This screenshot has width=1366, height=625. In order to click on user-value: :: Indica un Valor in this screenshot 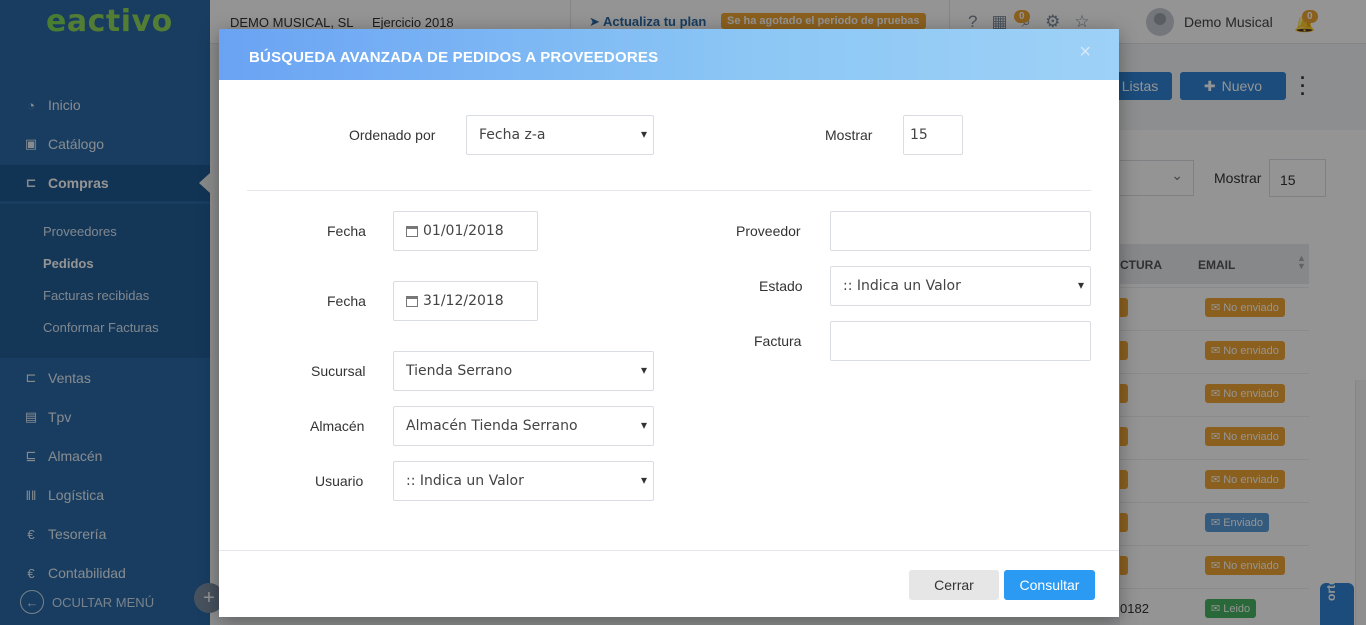, I will do `click(465, 481)`.